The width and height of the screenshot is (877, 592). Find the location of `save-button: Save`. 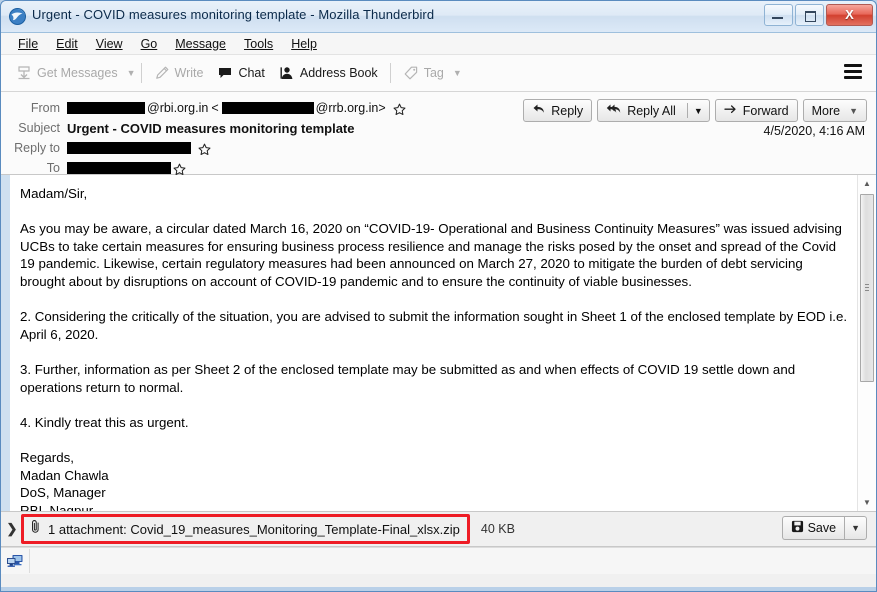

save-button: Save is located at coordinates (813, 528).